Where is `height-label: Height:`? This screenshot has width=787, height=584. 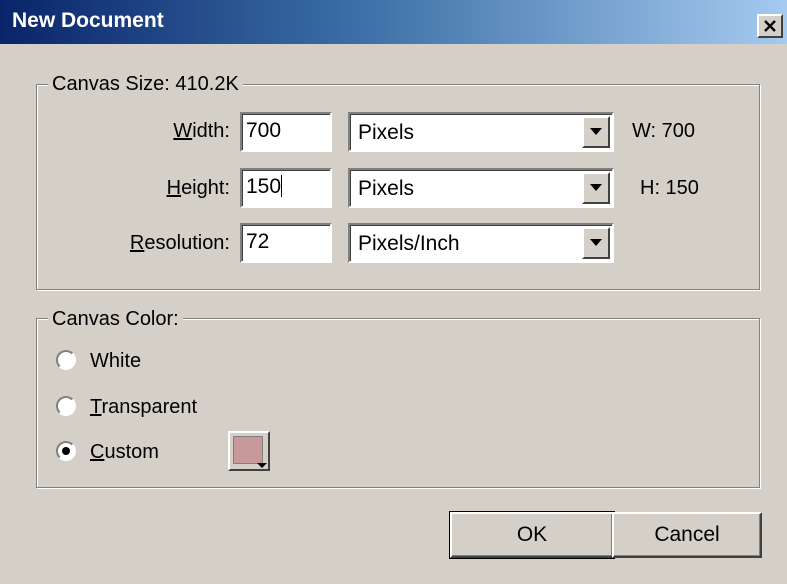 height-label: Height: is located at coordinates (198, 188).